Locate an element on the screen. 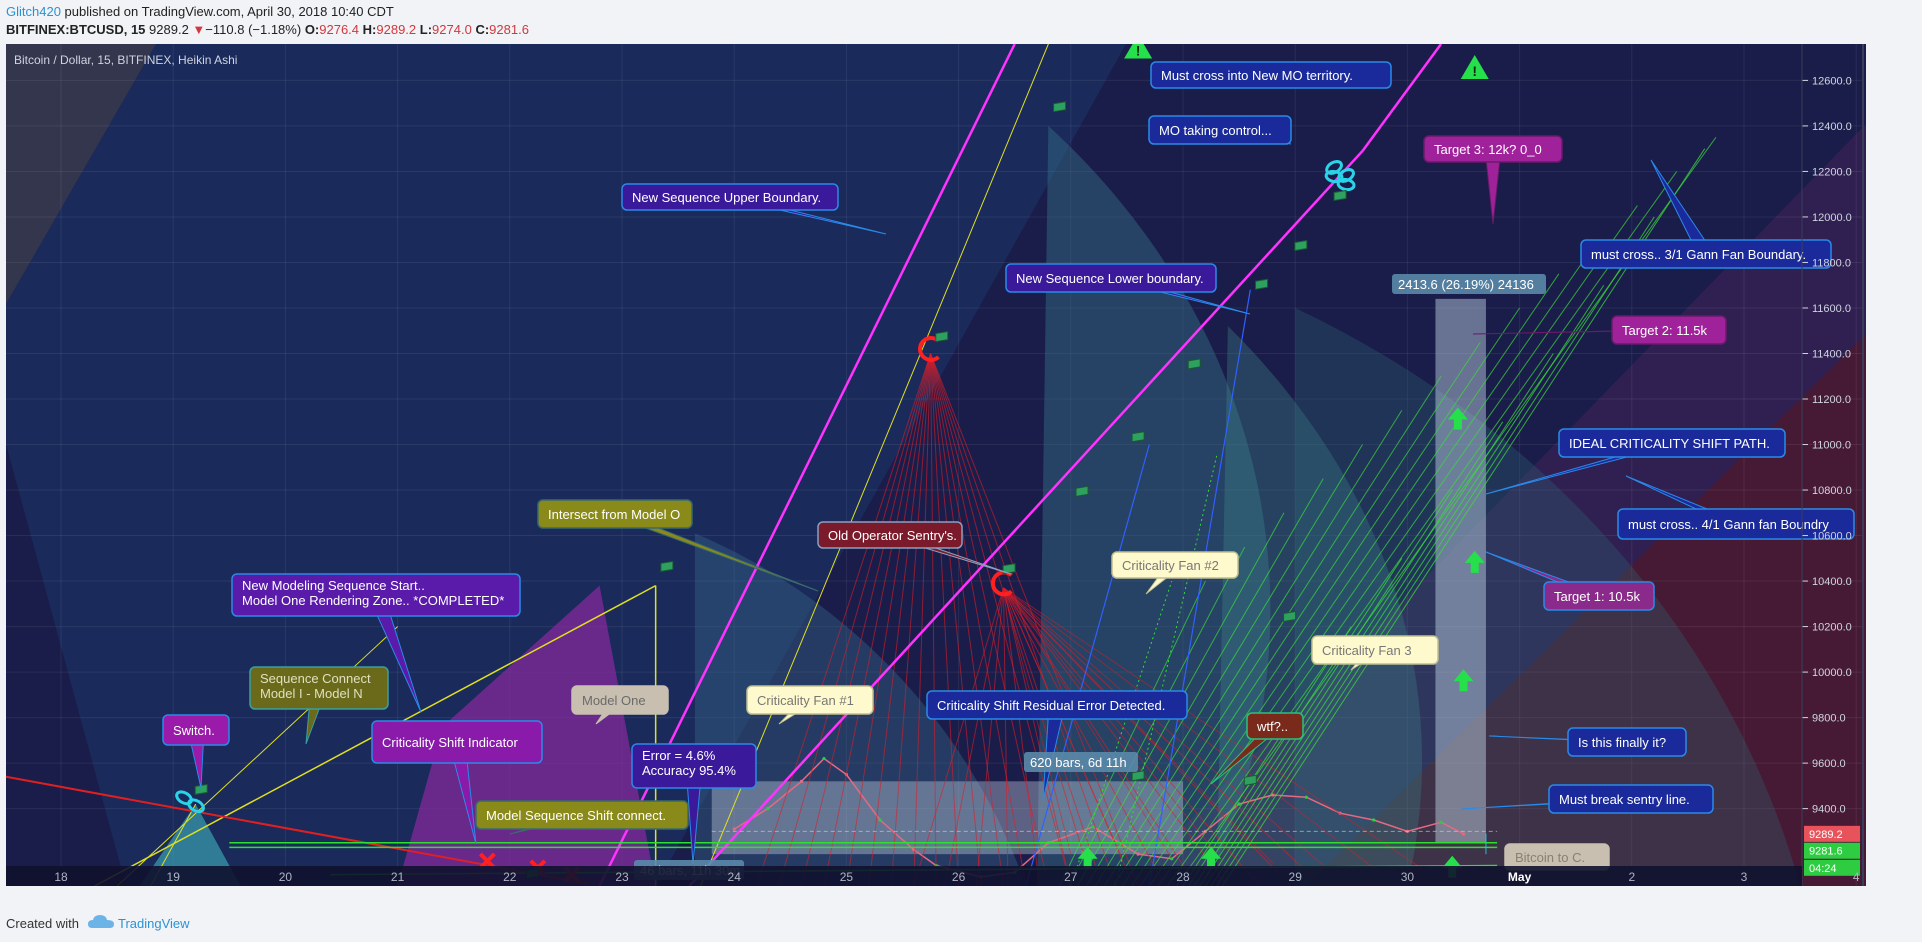 The height and width of the screenshot is (942, 1922). y-tick-label: 12600.0 is located at coordinates (1832, 81).